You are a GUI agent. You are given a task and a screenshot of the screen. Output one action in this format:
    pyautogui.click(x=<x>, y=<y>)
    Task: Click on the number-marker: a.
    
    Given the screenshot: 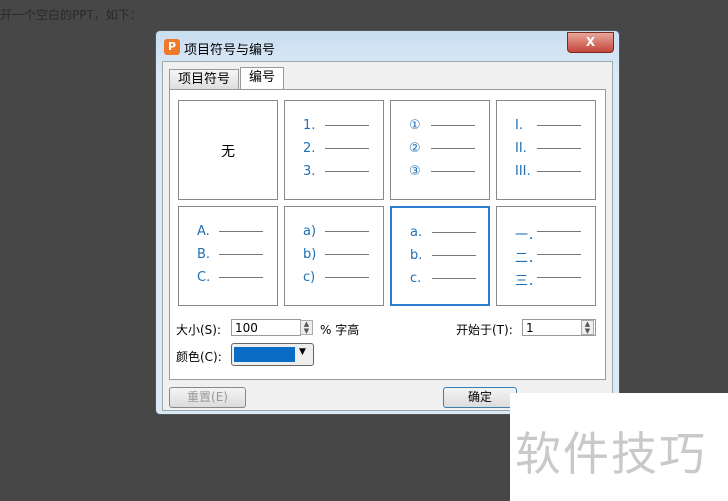 What is the action you would take?
    pyautogui.click(x=416, y=232)
    